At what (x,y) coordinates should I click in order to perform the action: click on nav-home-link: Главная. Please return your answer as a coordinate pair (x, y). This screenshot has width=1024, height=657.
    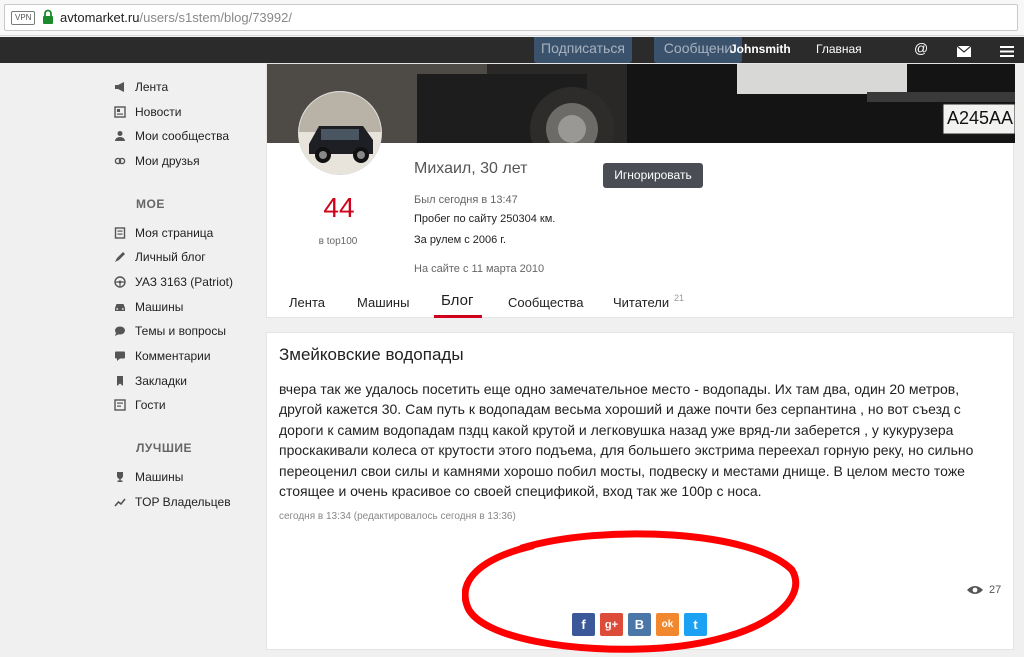
    Looking at the image, I should click on (839, 49).